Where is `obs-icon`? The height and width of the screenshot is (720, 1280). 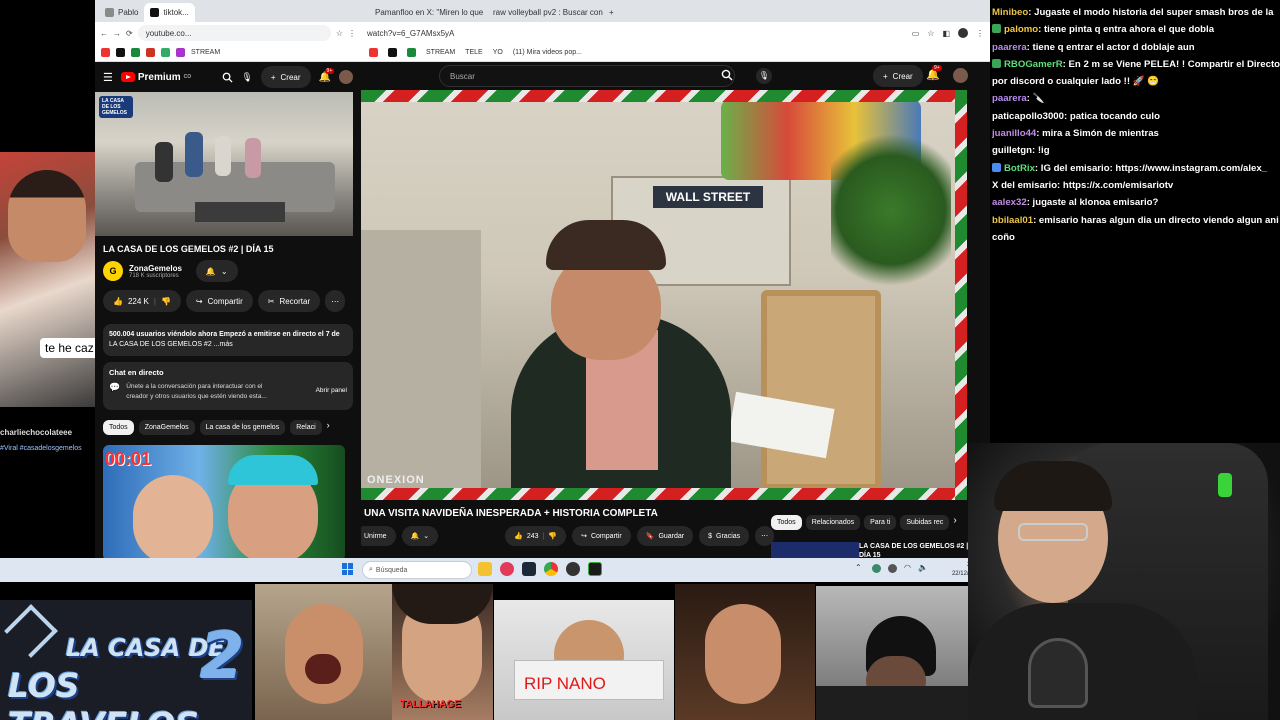
obs-icon is located at coordinates (573, 569).